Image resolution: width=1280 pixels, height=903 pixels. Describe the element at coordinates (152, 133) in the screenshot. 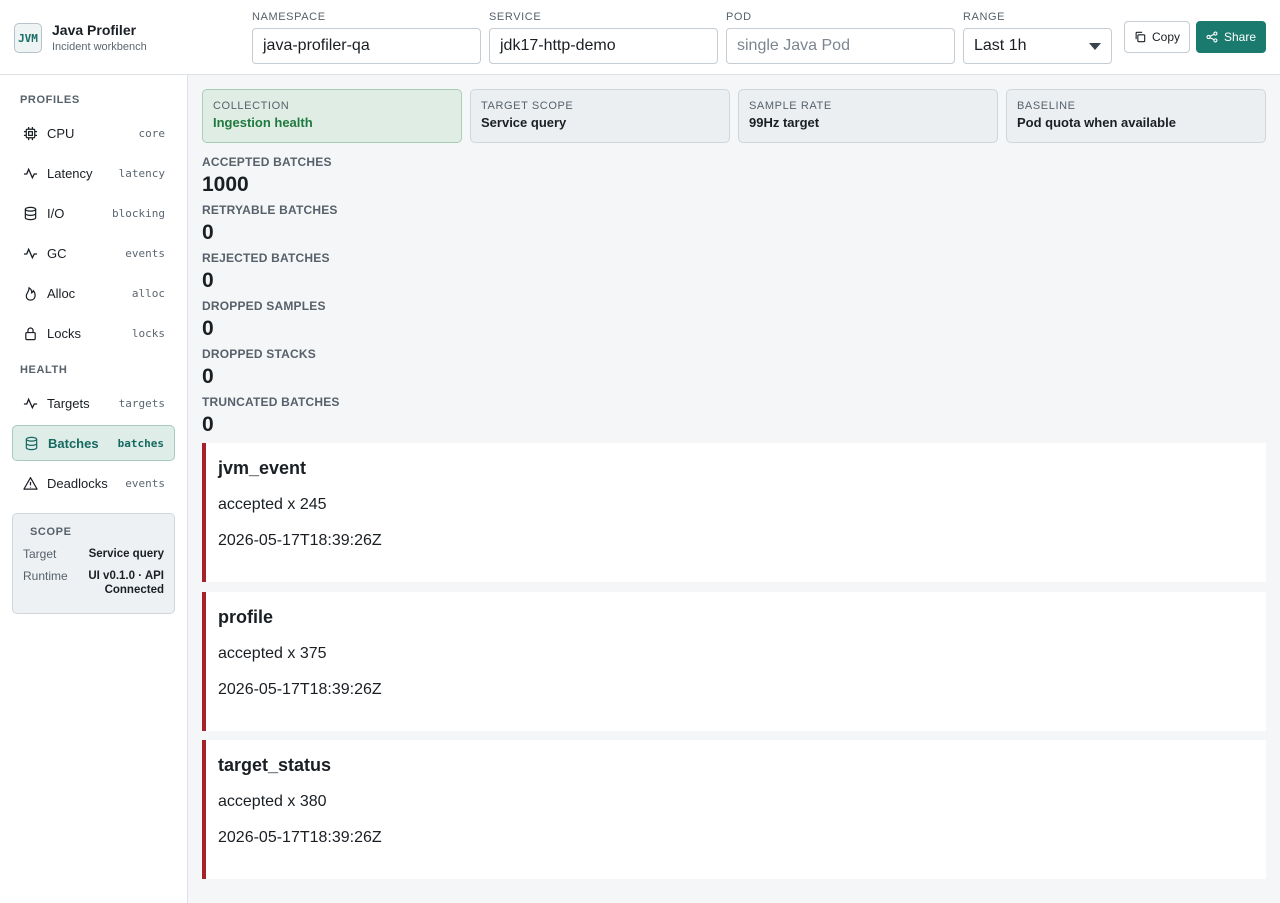

I see `sidebar-item-tag: core` at that location.